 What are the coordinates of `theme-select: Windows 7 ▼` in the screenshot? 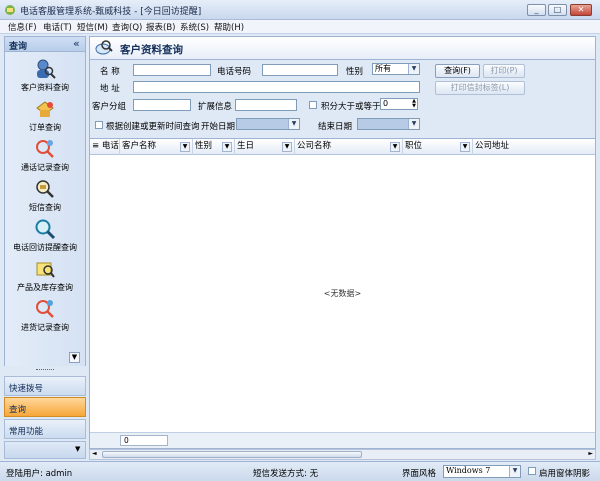 It's located at (482, 471).